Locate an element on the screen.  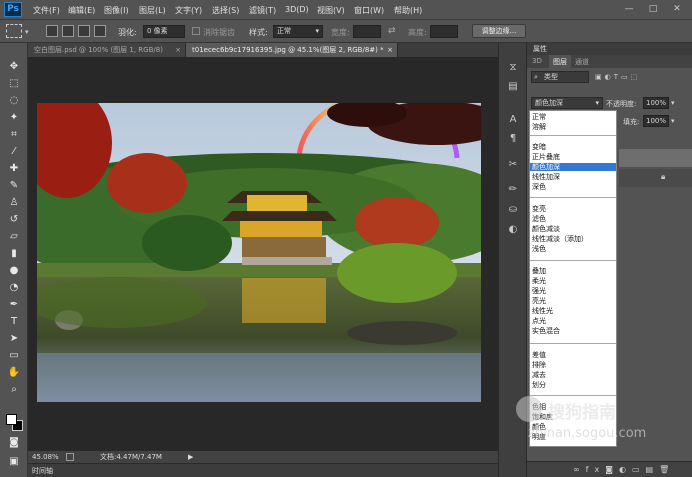
status-menu-icon is located at coordinates (70, 457).